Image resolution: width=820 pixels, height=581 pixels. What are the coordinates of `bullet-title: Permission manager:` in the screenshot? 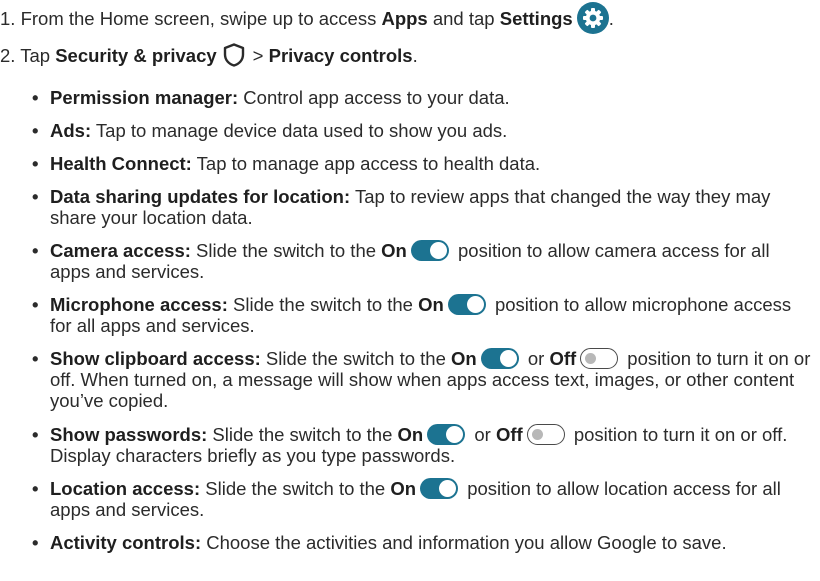 It's located at (144, 97).